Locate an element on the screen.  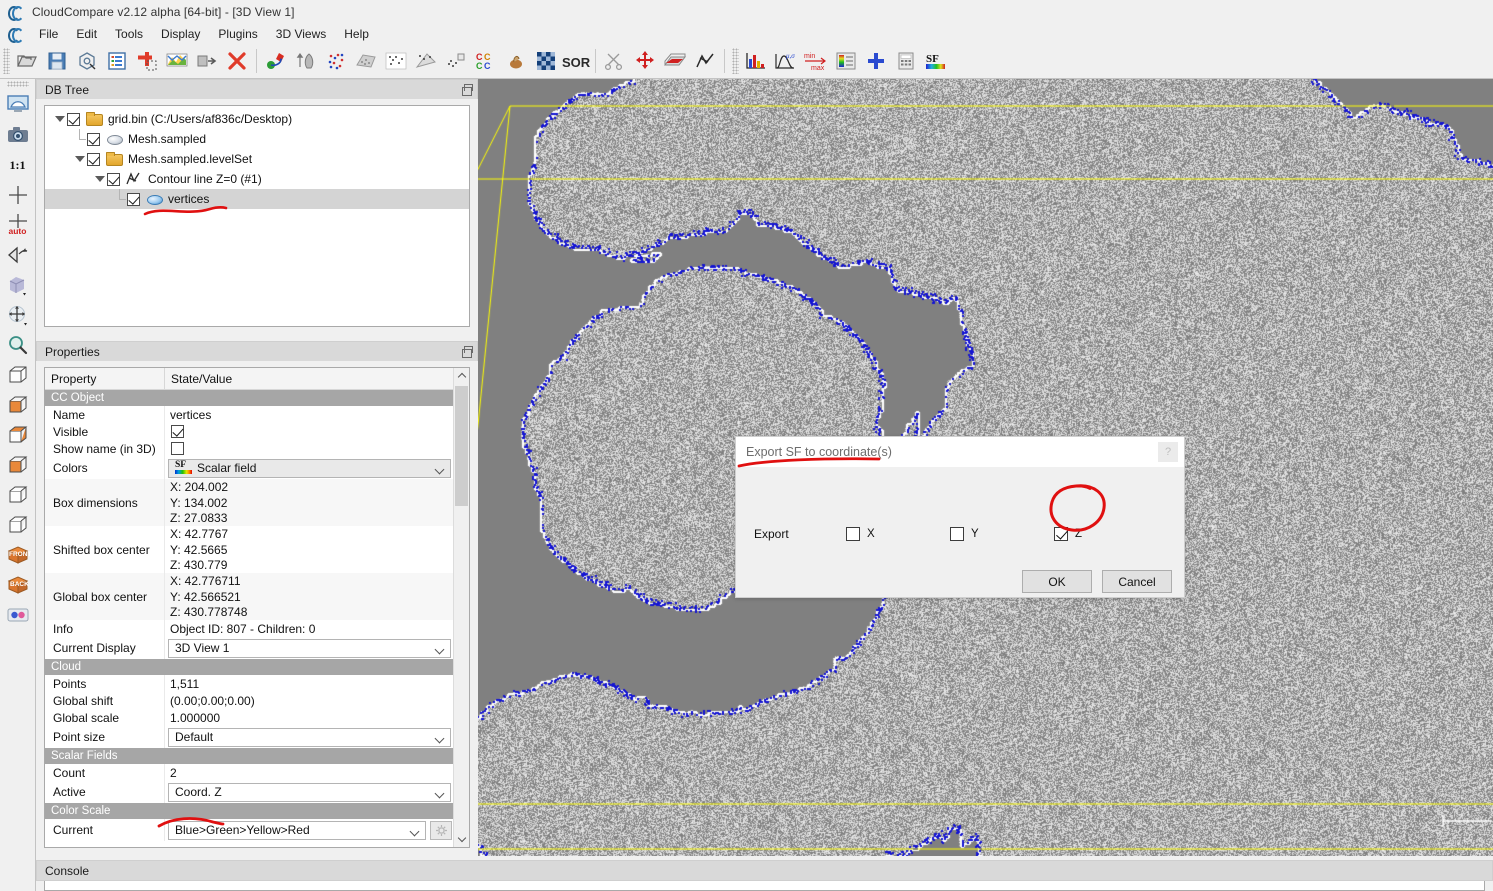
subsample-icon is located at coordinates (336, 61).